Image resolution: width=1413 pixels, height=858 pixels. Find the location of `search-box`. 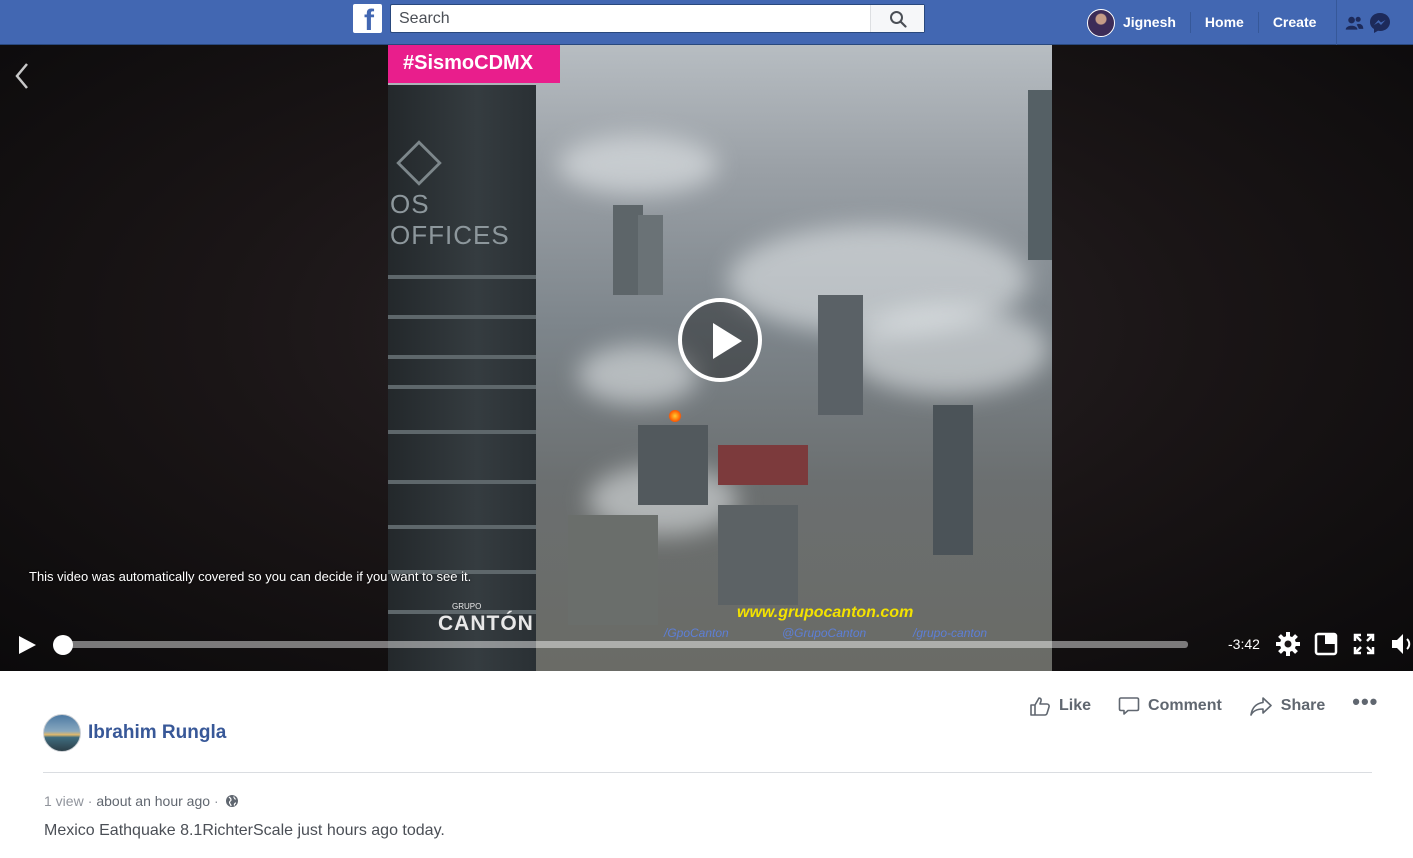

search-box is located at coordinates (657, 18).